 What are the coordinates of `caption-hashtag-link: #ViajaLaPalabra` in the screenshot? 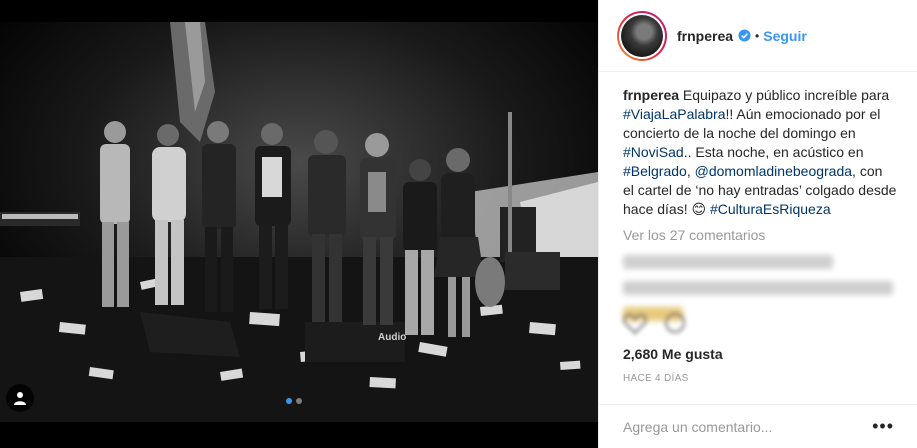 It's located at (674, 114).